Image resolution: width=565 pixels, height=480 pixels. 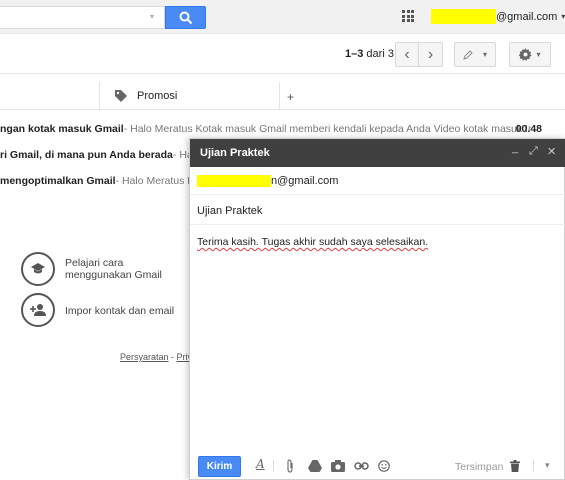 What do you see at coordinates (235, 153) in the screenshot?
I see `compose-title: Ujian Praktek` at bounding box center [235, 153].